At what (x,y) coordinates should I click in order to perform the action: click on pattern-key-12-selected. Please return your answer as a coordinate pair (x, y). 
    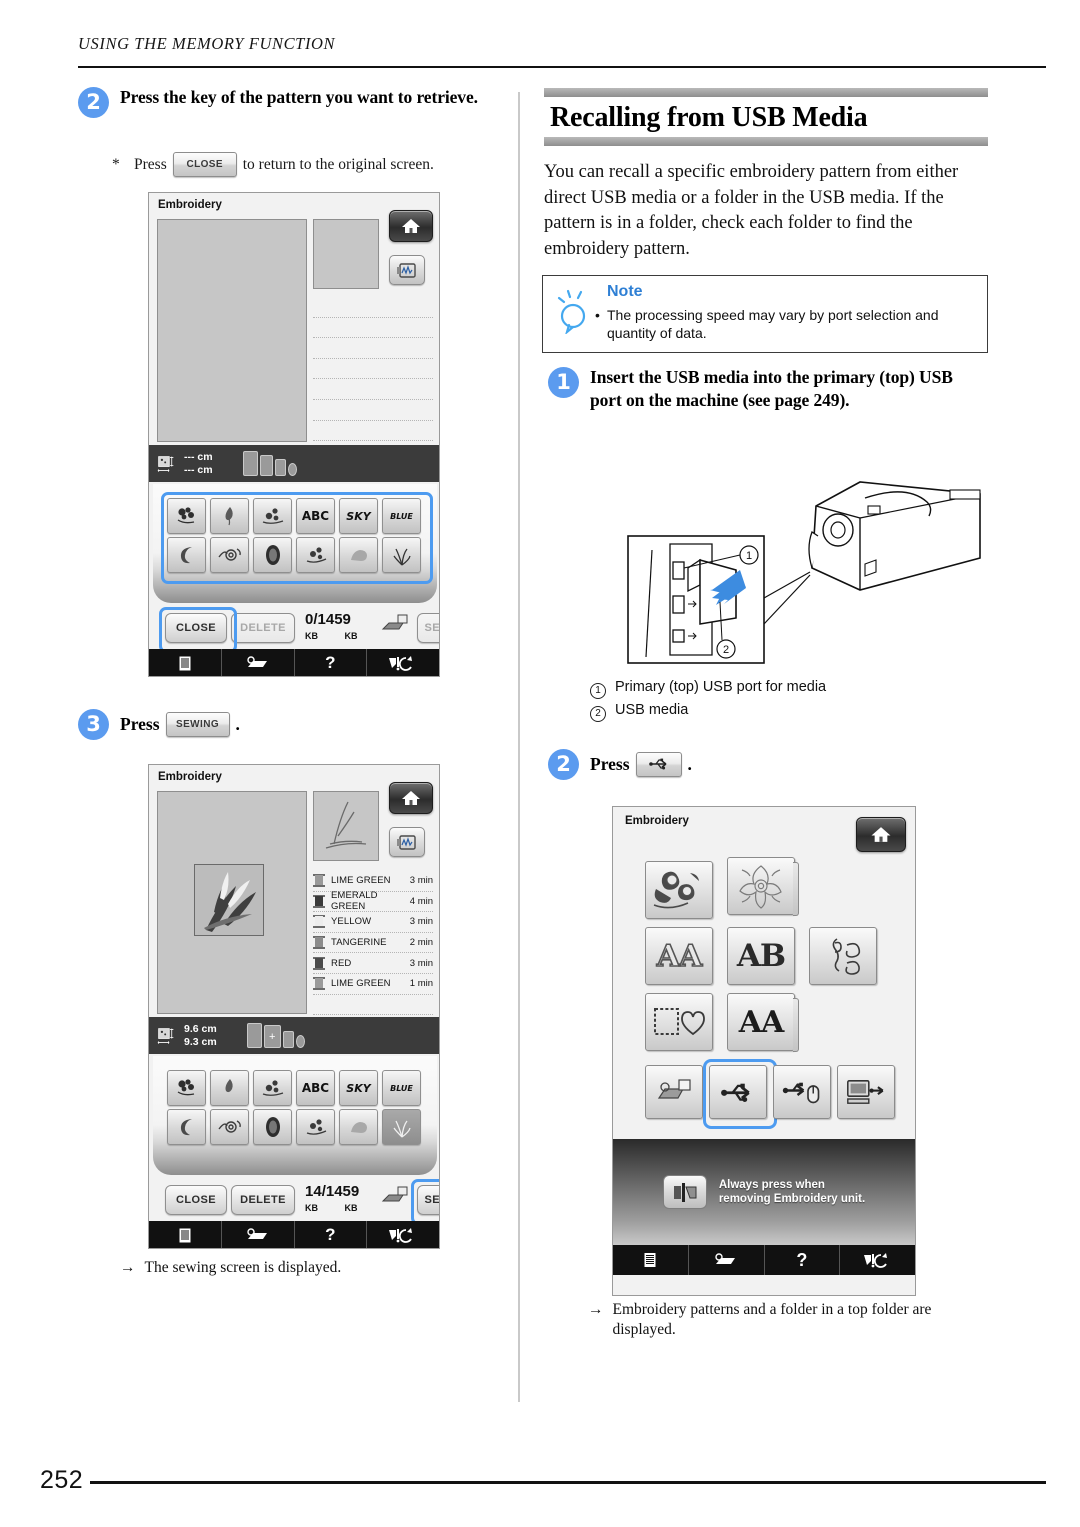
    Looking at the image, I should click on (401, 1127).